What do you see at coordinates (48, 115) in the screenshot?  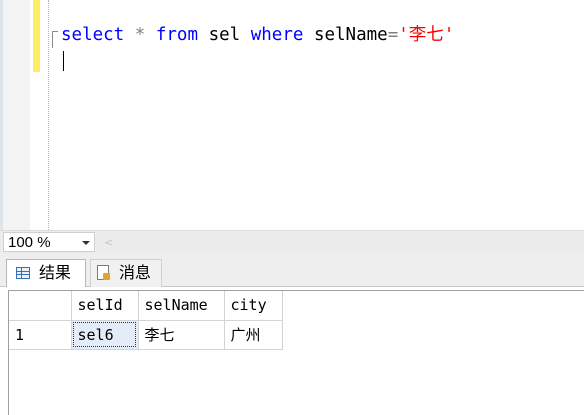 I see `outline-guide` at bounding box center [48, 115].